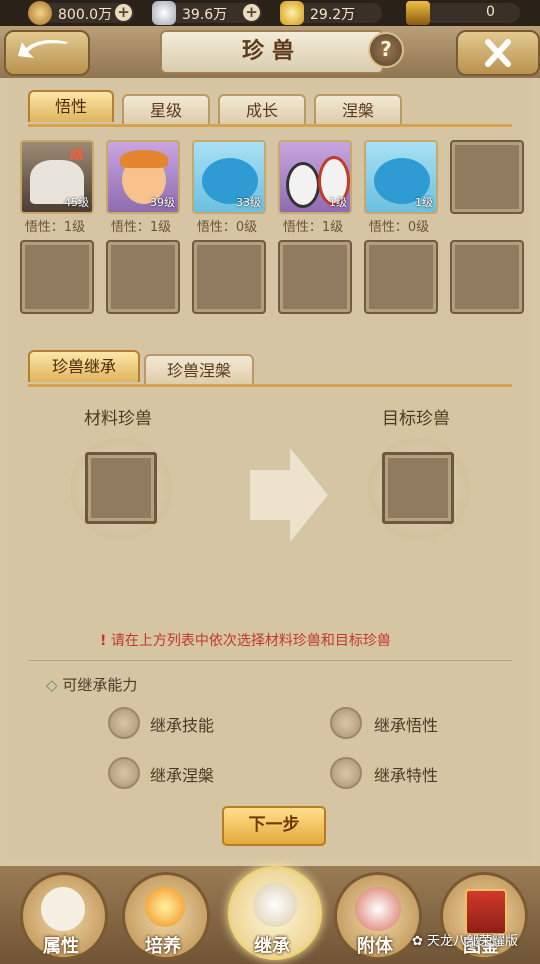  Describe the element at coordinates (229, 177) in the screenshot. I see `pet-slot-3: 33级` at that location.